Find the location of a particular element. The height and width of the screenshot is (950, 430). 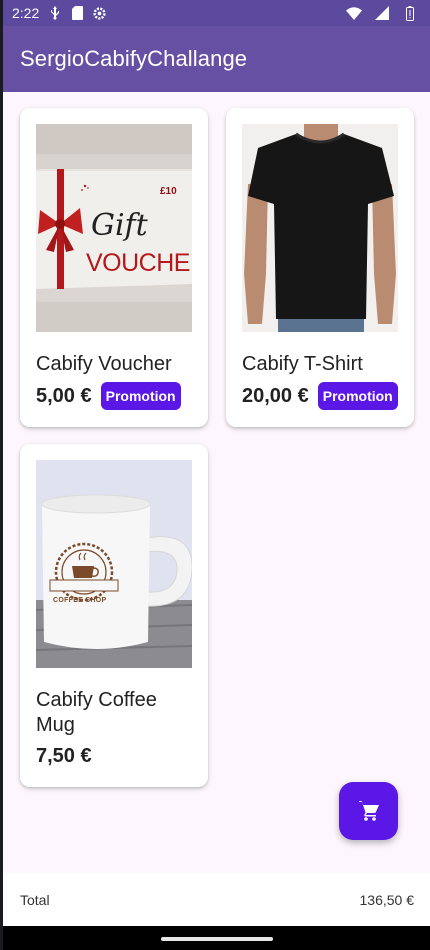

status-bar: 2:22 is located at coordinates (215, 13).